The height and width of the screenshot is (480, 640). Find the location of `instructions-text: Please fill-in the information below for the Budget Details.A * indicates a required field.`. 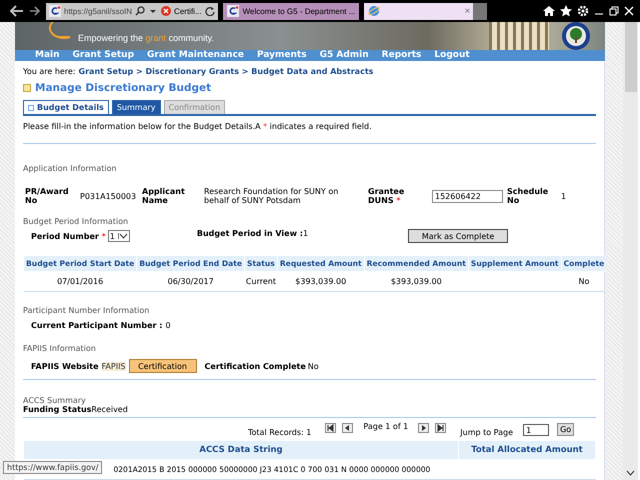

instructions-text: Please fill-in the information below for the Budget Details.A * indicates a required field. is located at coordinates (198, 126).